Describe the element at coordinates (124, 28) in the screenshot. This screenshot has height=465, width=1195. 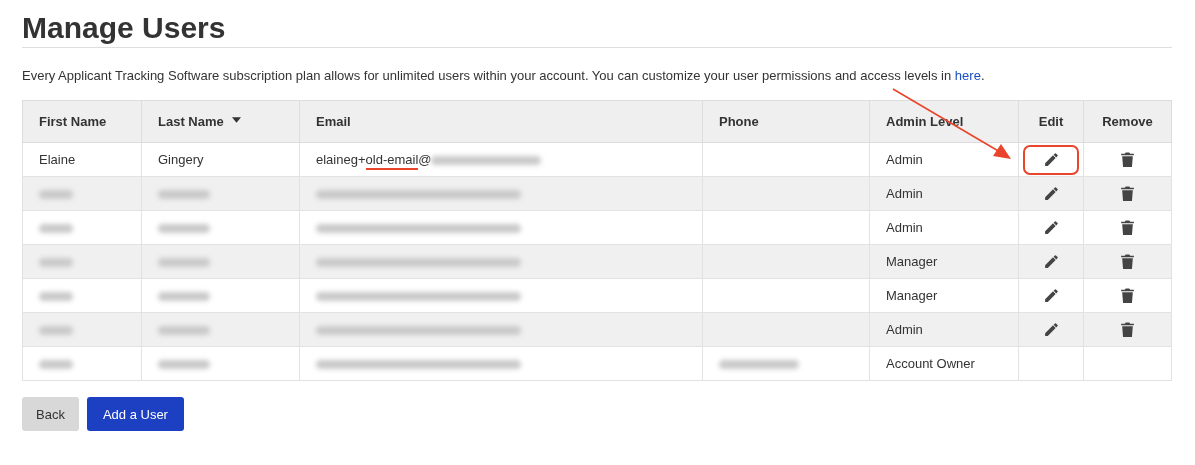
I see `page-title: Manage Users` at that location.